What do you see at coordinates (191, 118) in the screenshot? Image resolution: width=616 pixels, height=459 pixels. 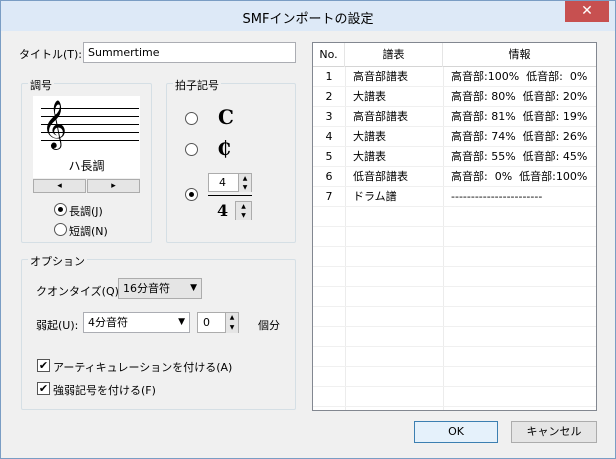 I see `common-time-radio` at bounding box center [191, 118].